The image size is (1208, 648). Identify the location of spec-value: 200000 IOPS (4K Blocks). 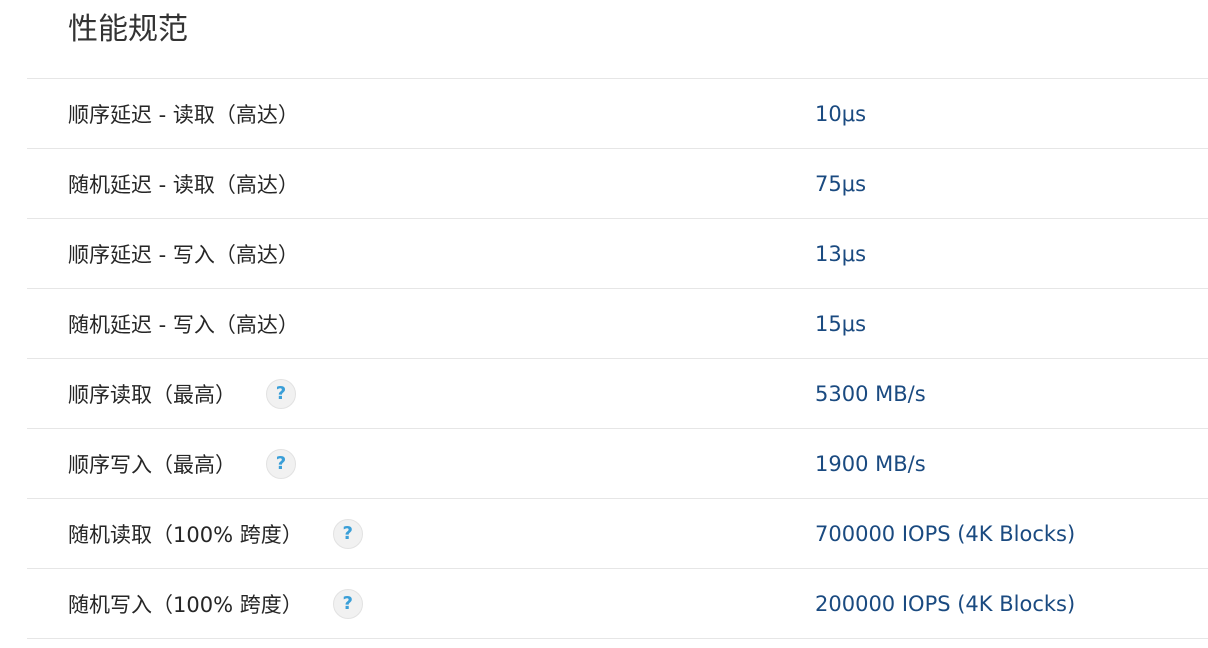
(945, 603).